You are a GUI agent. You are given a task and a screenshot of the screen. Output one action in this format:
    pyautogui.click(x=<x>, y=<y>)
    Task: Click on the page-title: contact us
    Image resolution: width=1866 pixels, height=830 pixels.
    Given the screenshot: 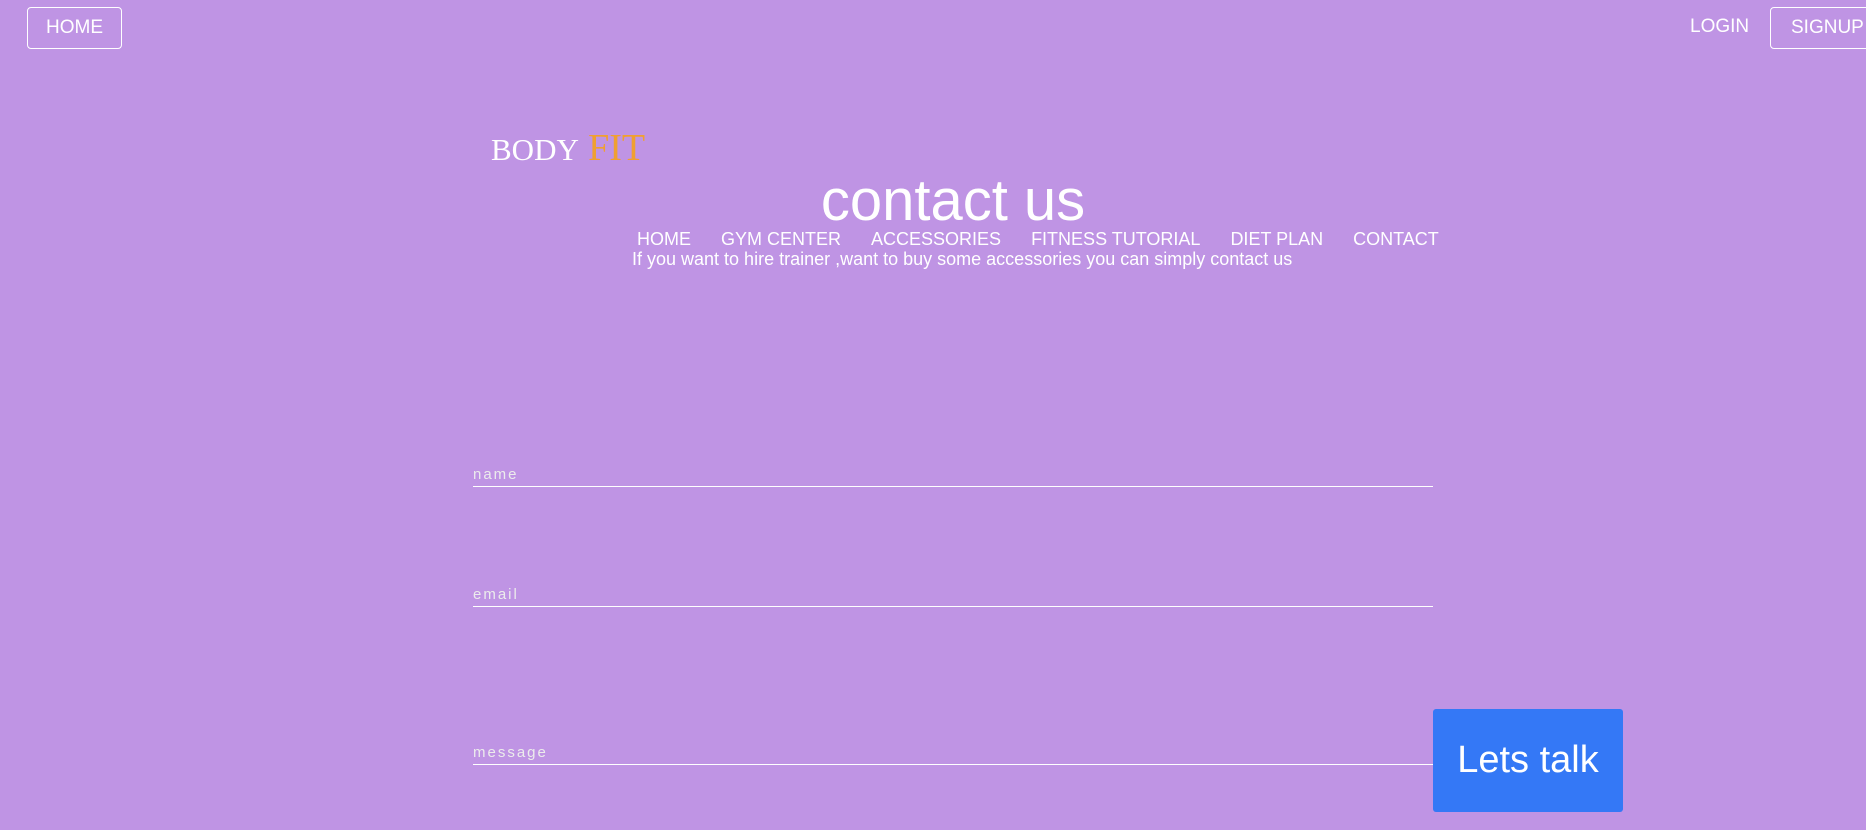 What is the action you would take?
    pyautogui.click(x=953, y=200)
    